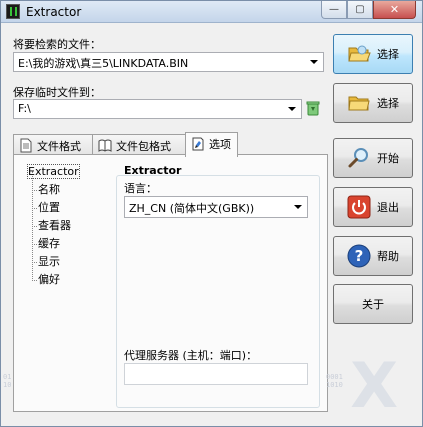  Describe the element at coordinates (7, 381) in the screenshot. I see `watermark-binary-left: 01 10` at that location.